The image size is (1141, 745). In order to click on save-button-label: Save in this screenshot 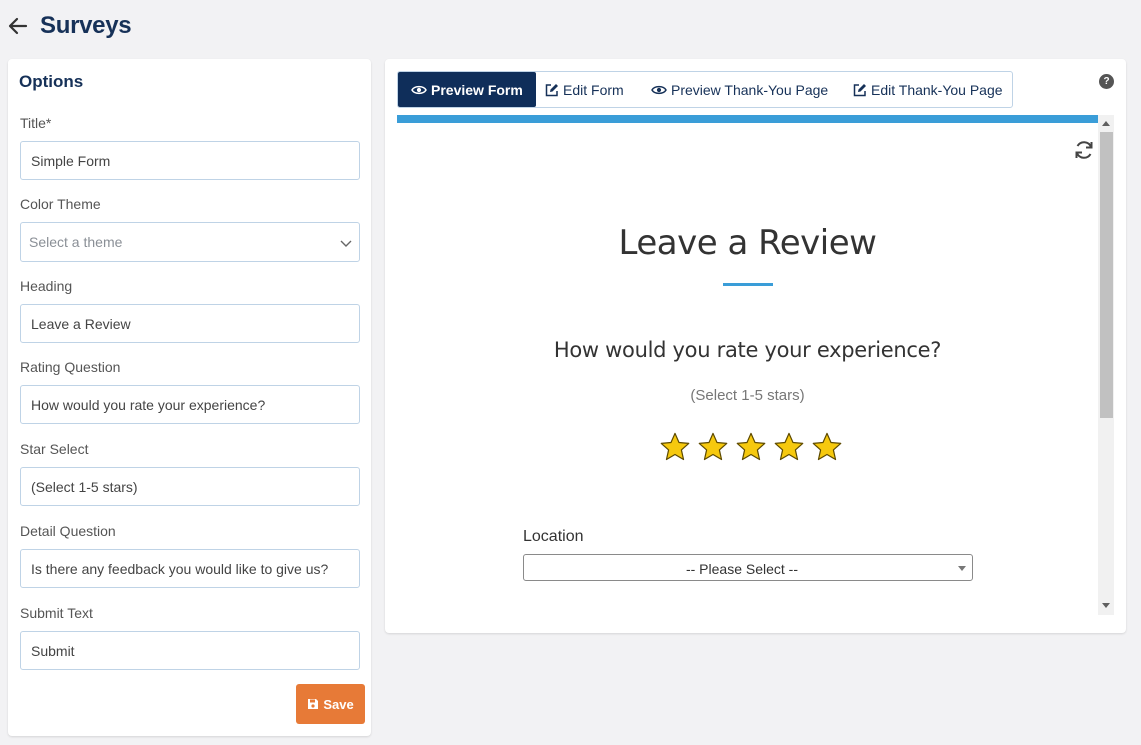, I will do `click(338, 704)`.